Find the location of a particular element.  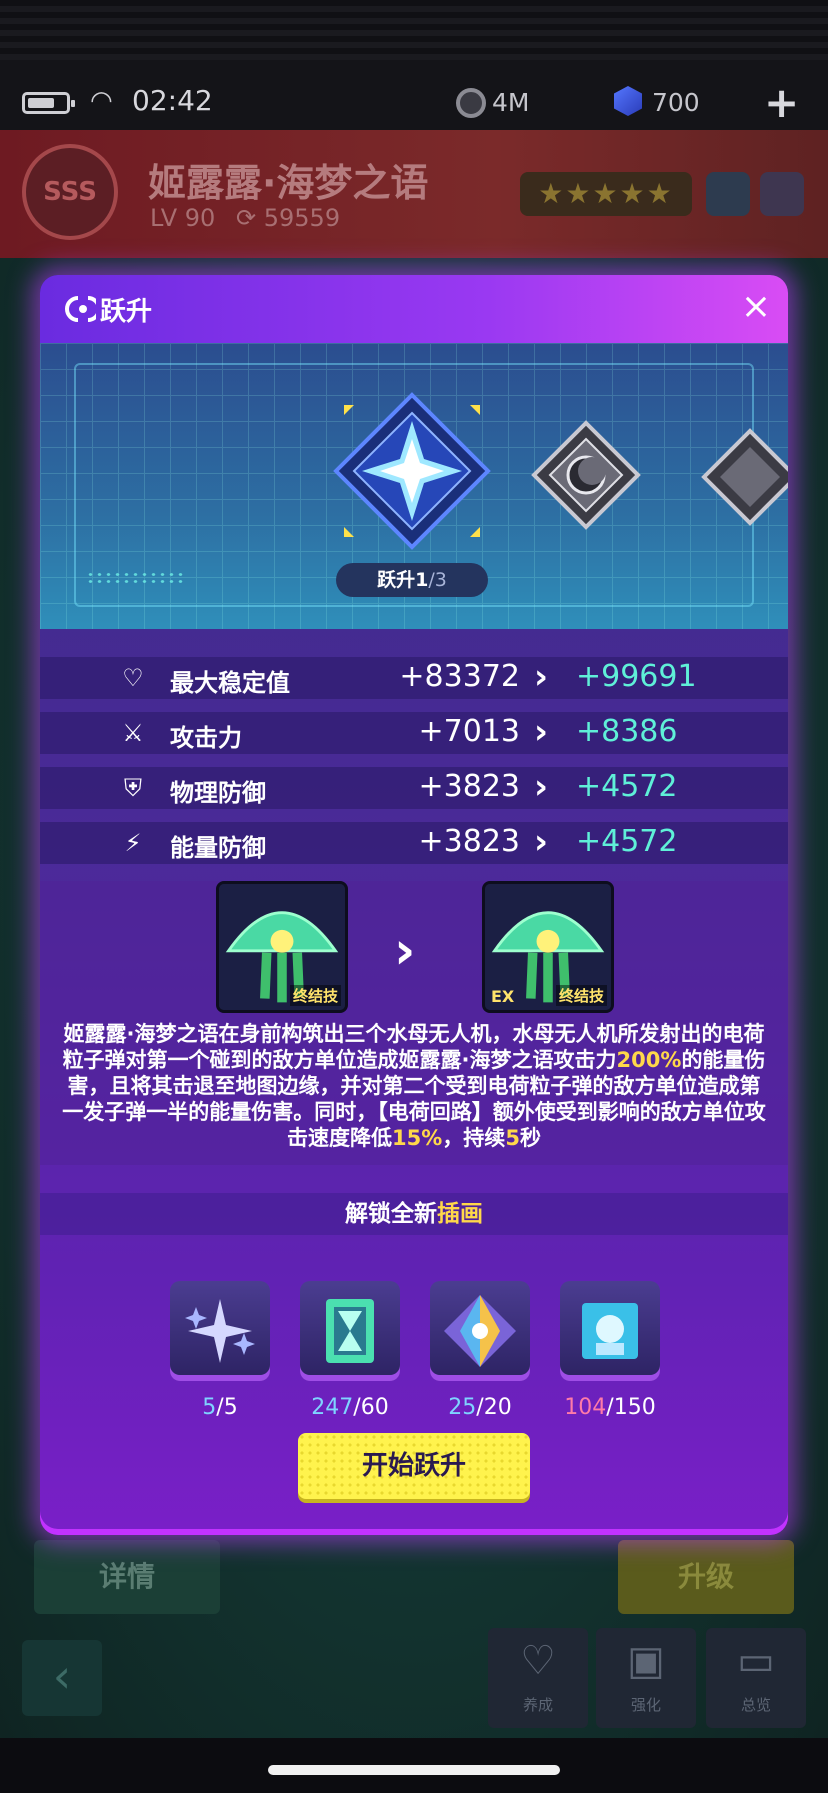

stat-old-value: +7013 is located at coordinates (469, 731).